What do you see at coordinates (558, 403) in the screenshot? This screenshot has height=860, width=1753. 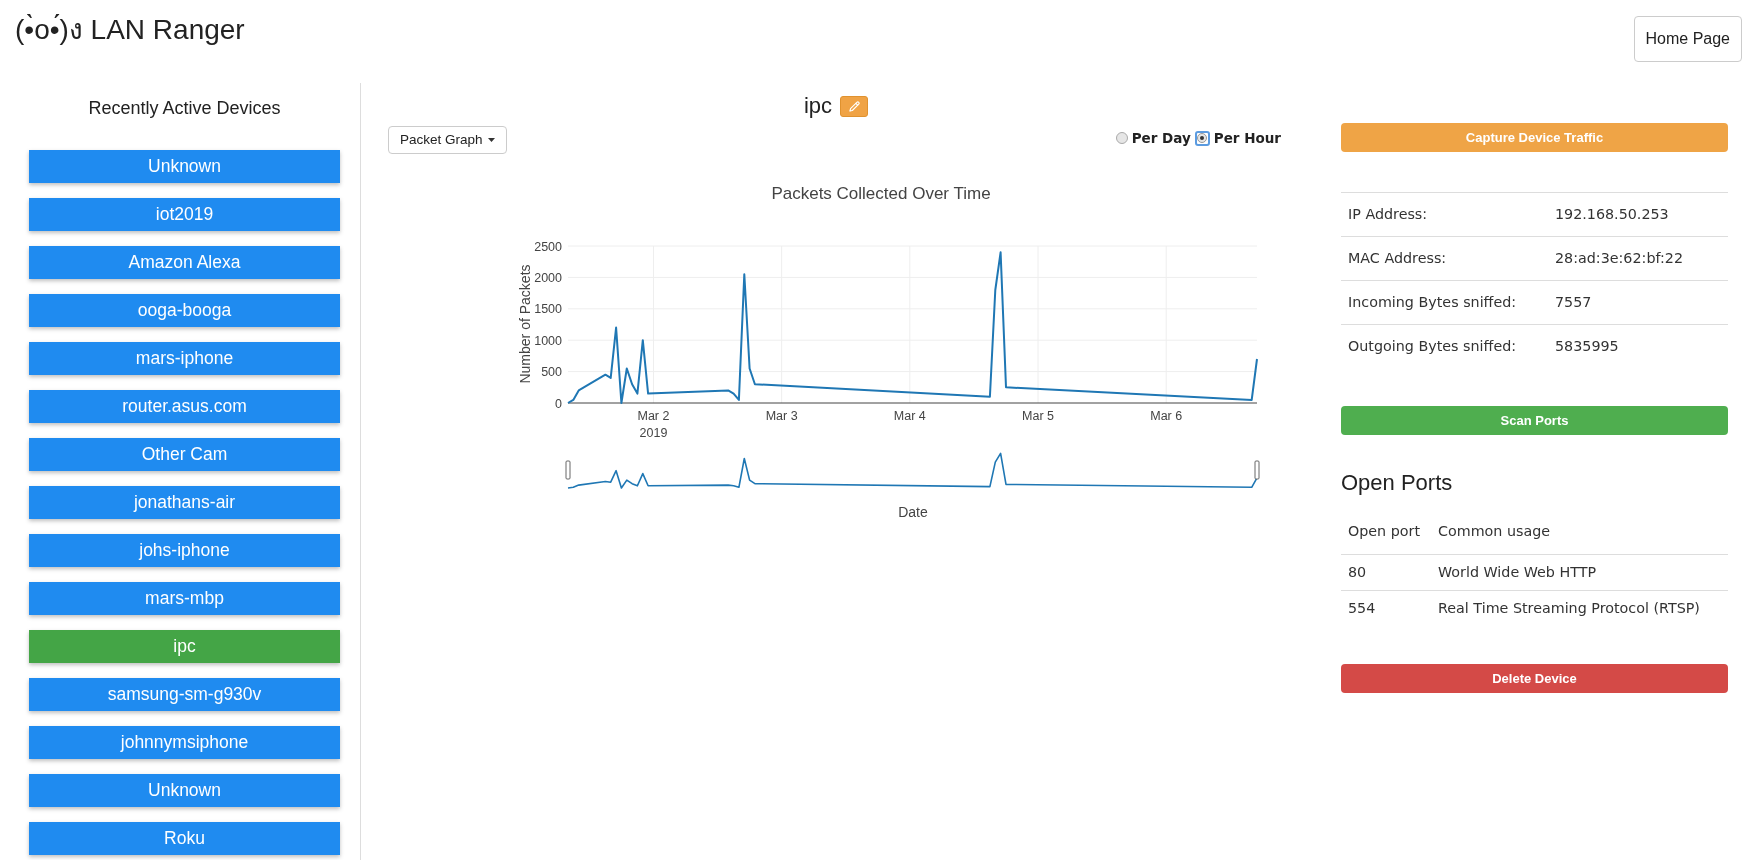 I see `y-tick-label: 0` at bounding box center [558, 403].